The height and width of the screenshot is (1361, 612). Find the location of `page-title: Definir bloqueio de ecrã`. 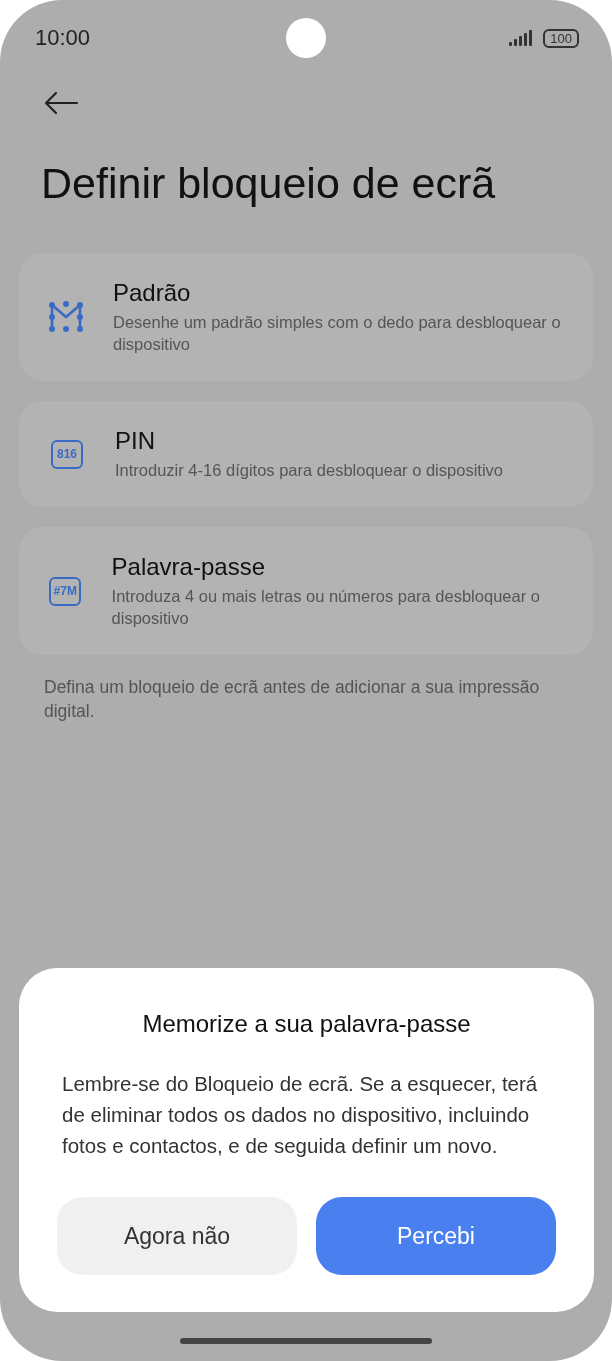

page-title: Definir bloqueio de ecrã is located at coordinates (269, 183).